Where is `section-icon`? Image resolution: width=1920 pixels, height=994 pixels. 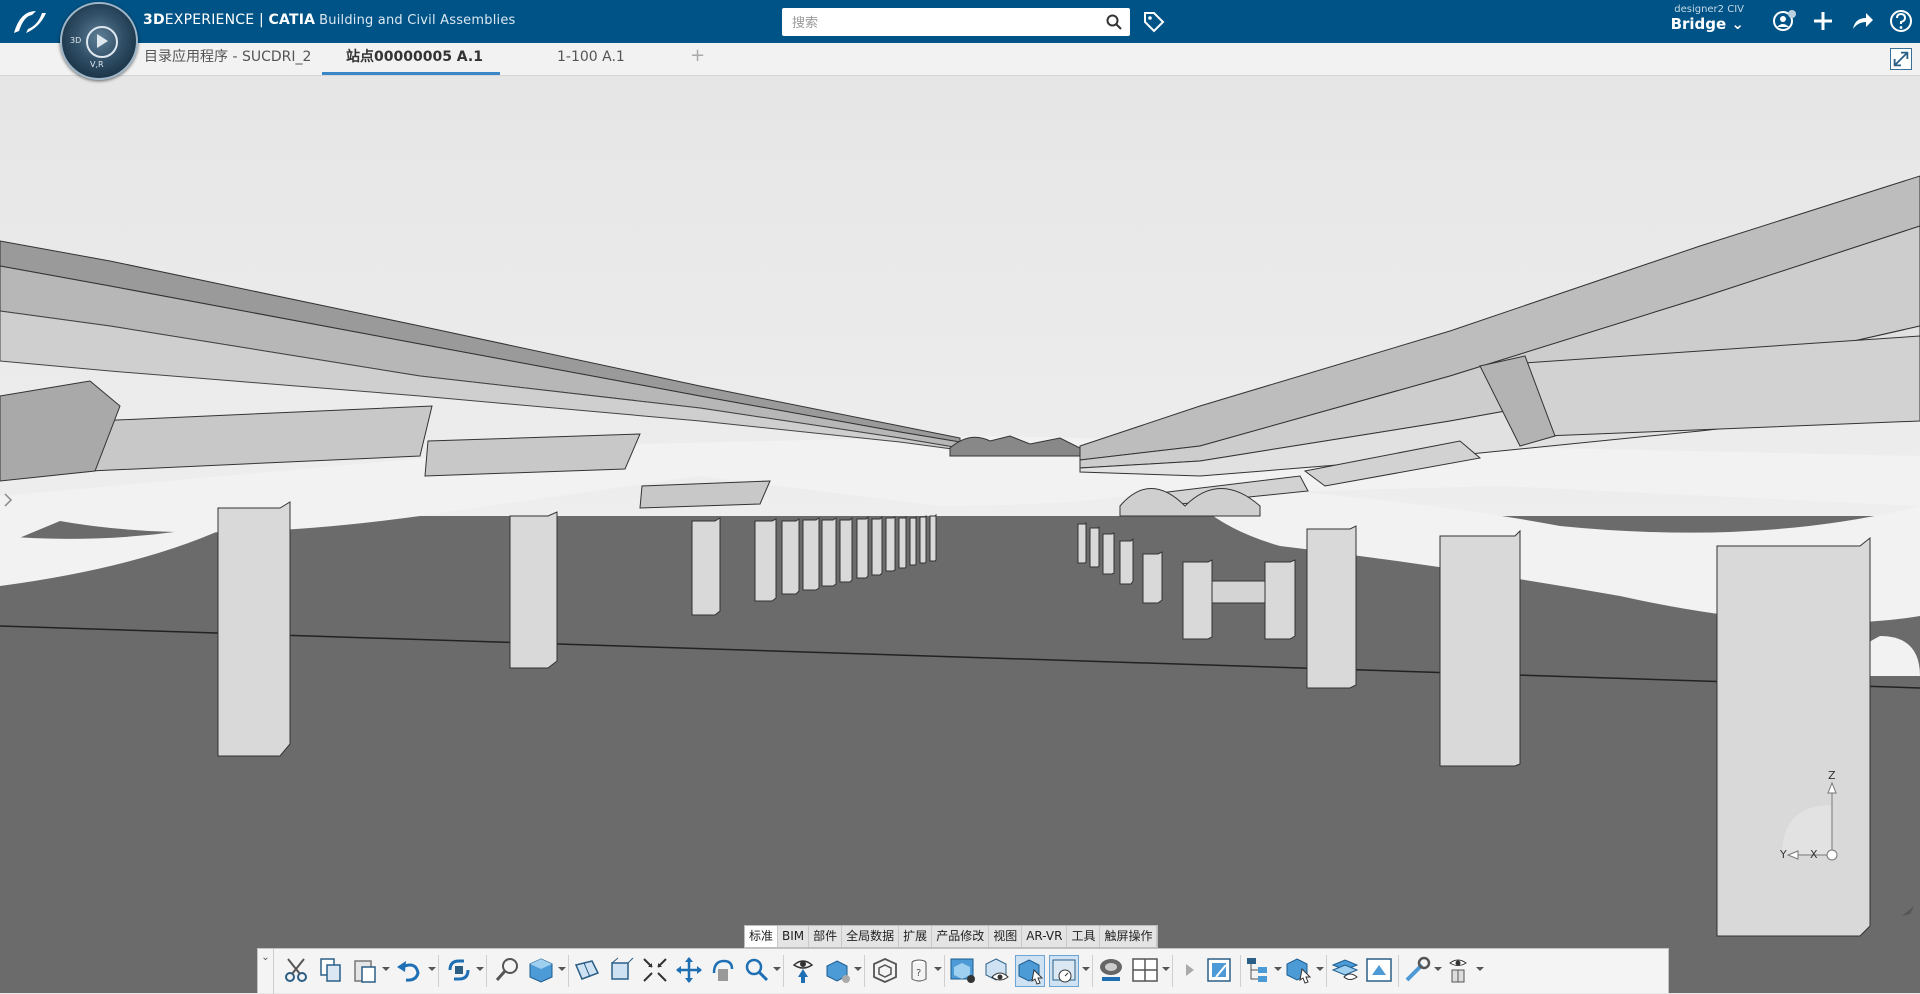 section-icon is located at coordinates (587, 971).